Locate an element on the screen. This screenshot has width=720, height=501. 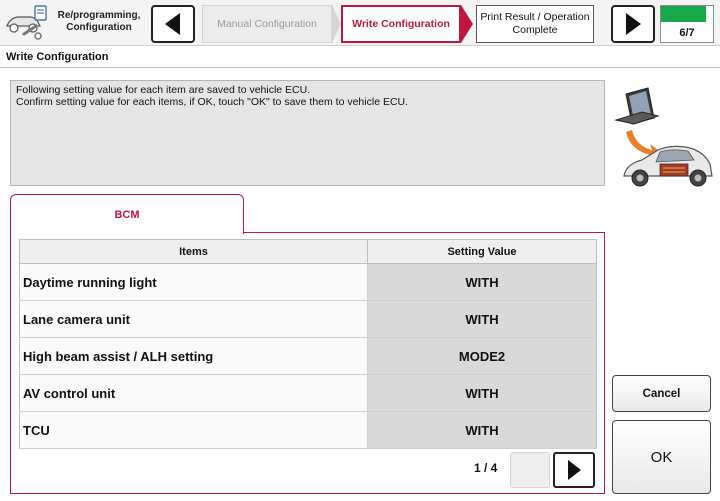
current-step-arrow is located at coordinates (467, 24).